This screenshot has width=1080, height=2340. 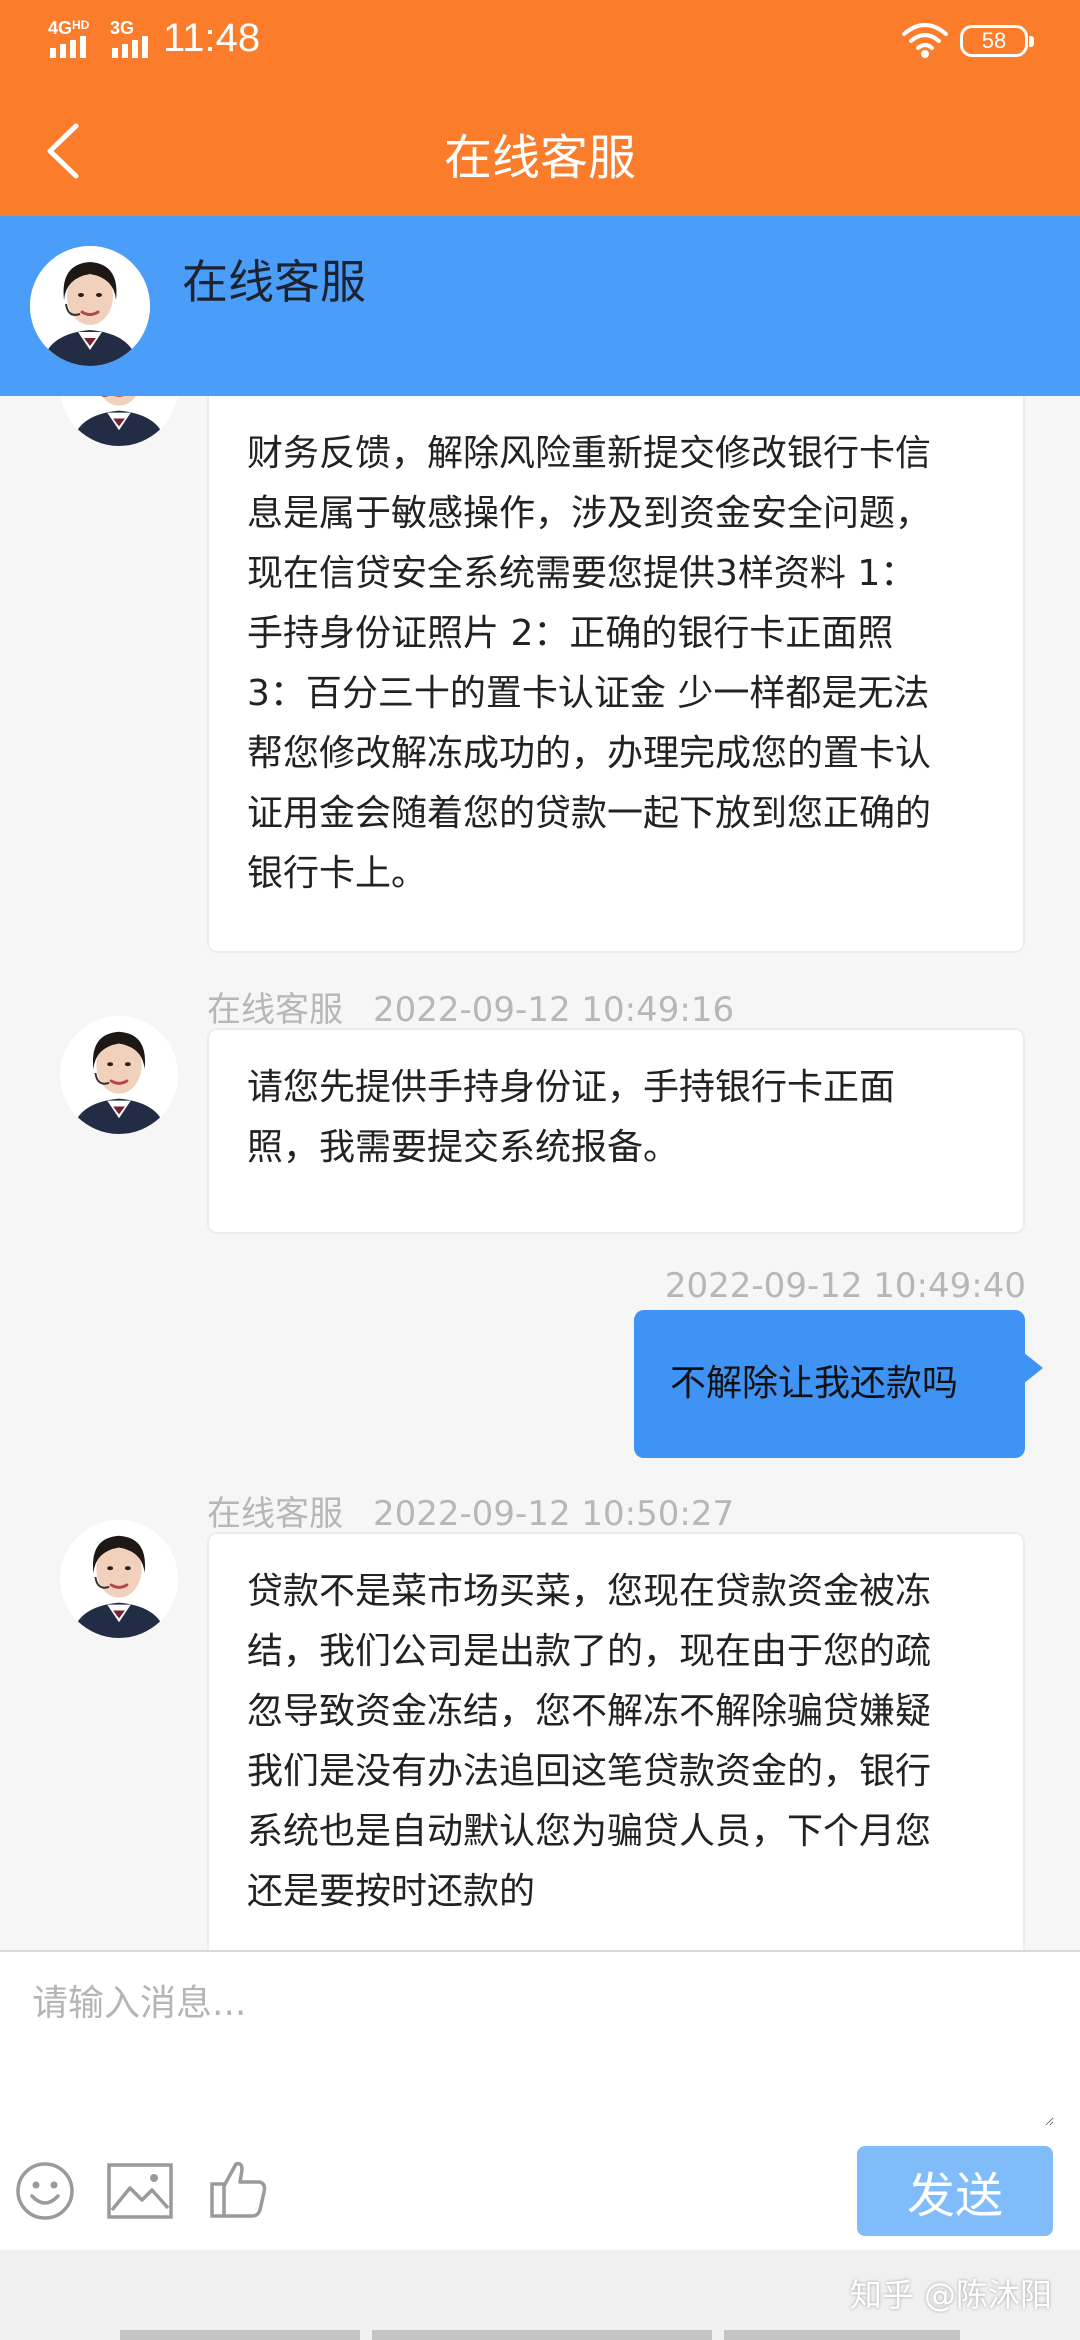 What do you see at coordinates (925, 40) in the screenshot?
I see `wifi-icon` at bounding box center [925, 40].